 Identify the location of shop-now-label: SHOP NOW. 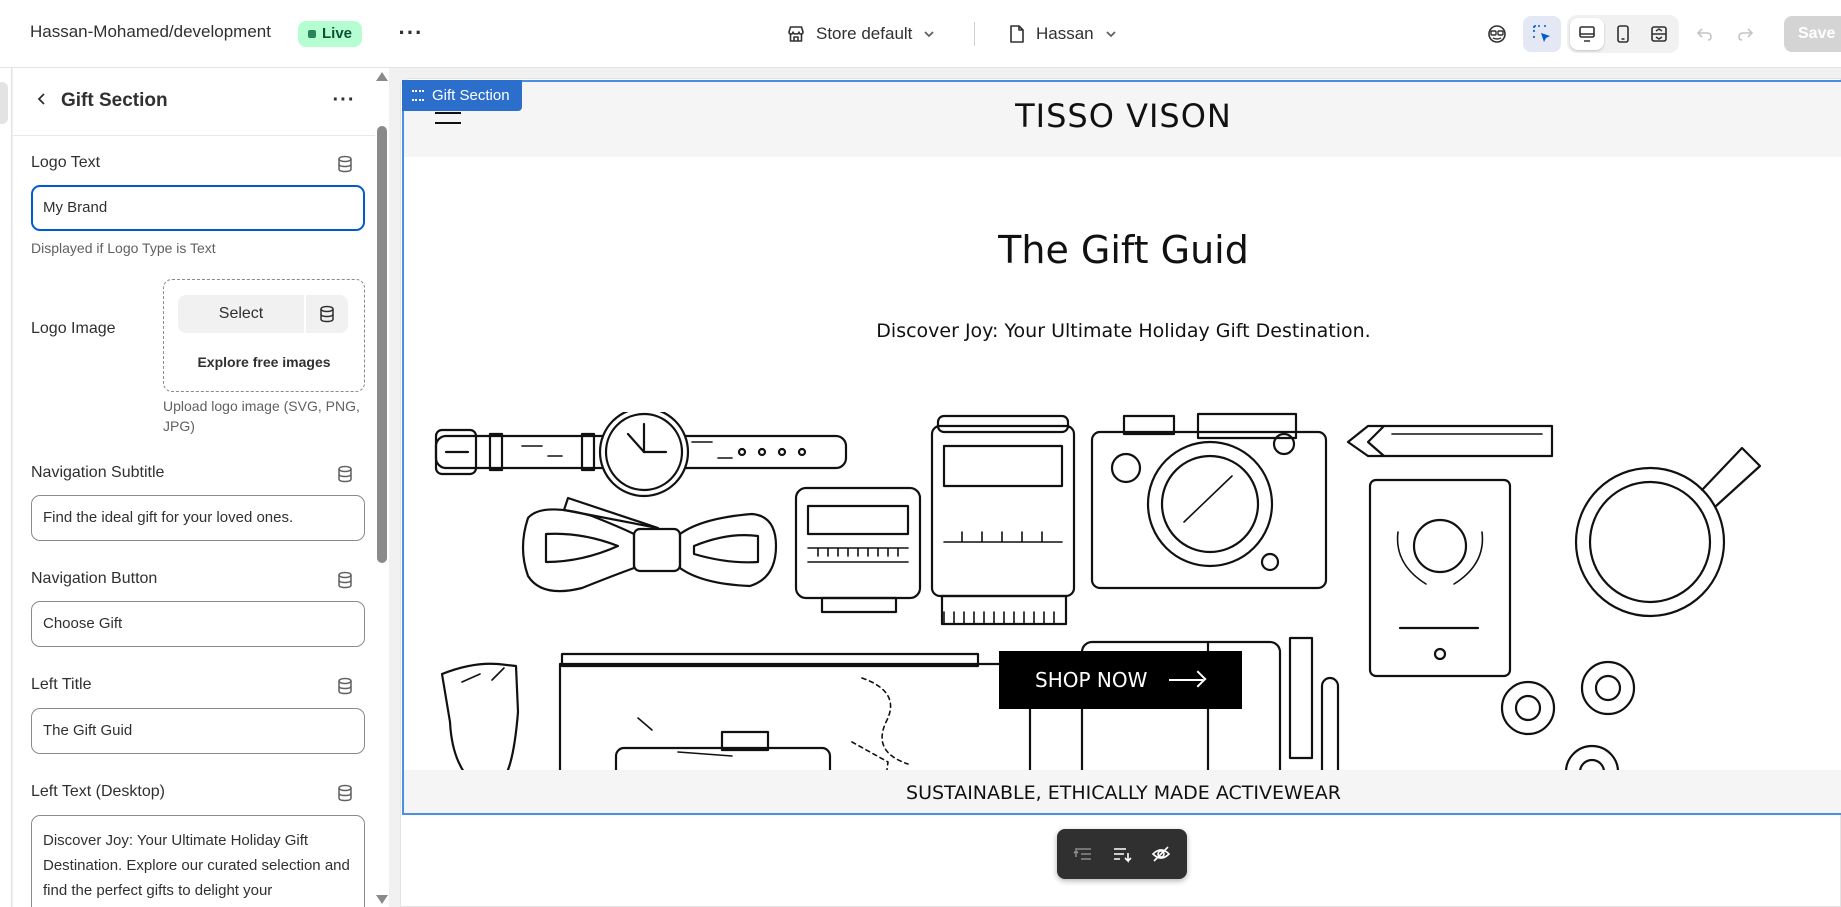
(1091, 680).